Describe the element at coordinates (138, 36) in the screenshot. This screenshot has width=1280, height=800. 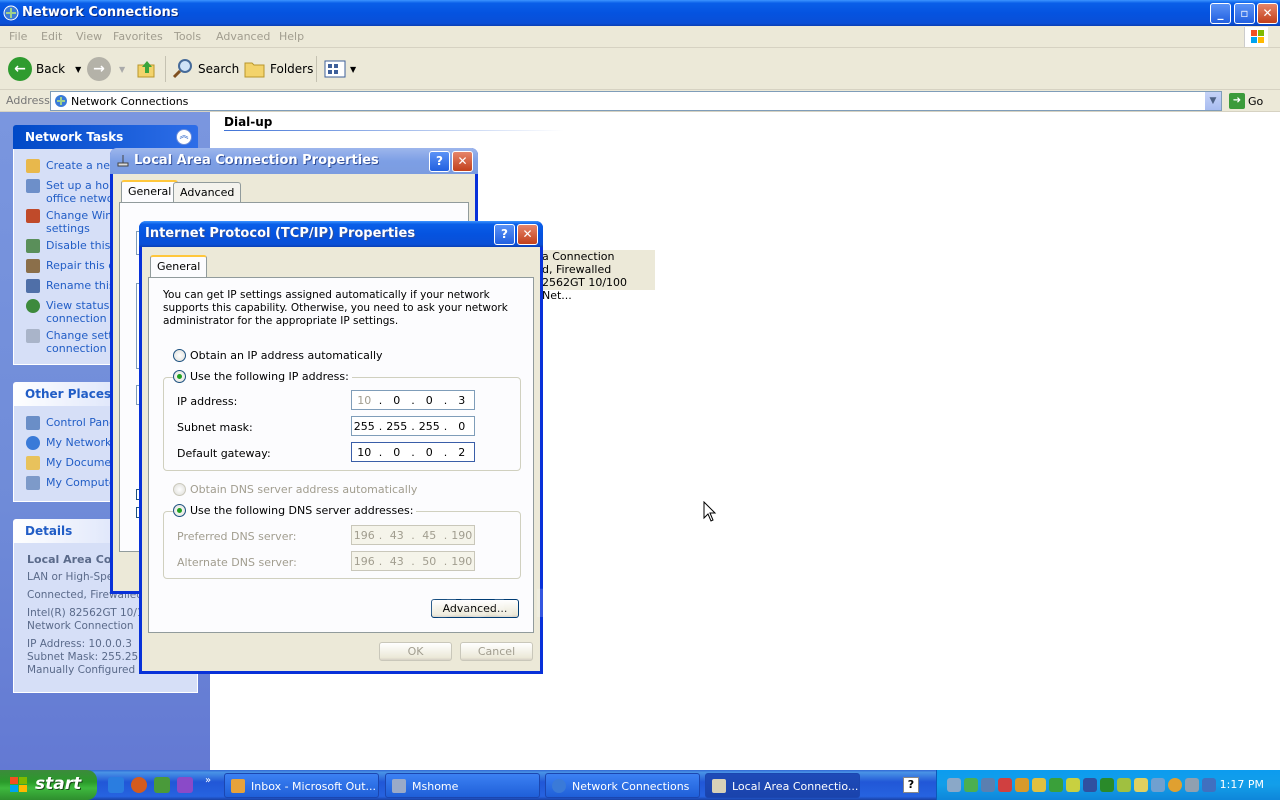
I see `menu-favorites: Favorites` at that location.